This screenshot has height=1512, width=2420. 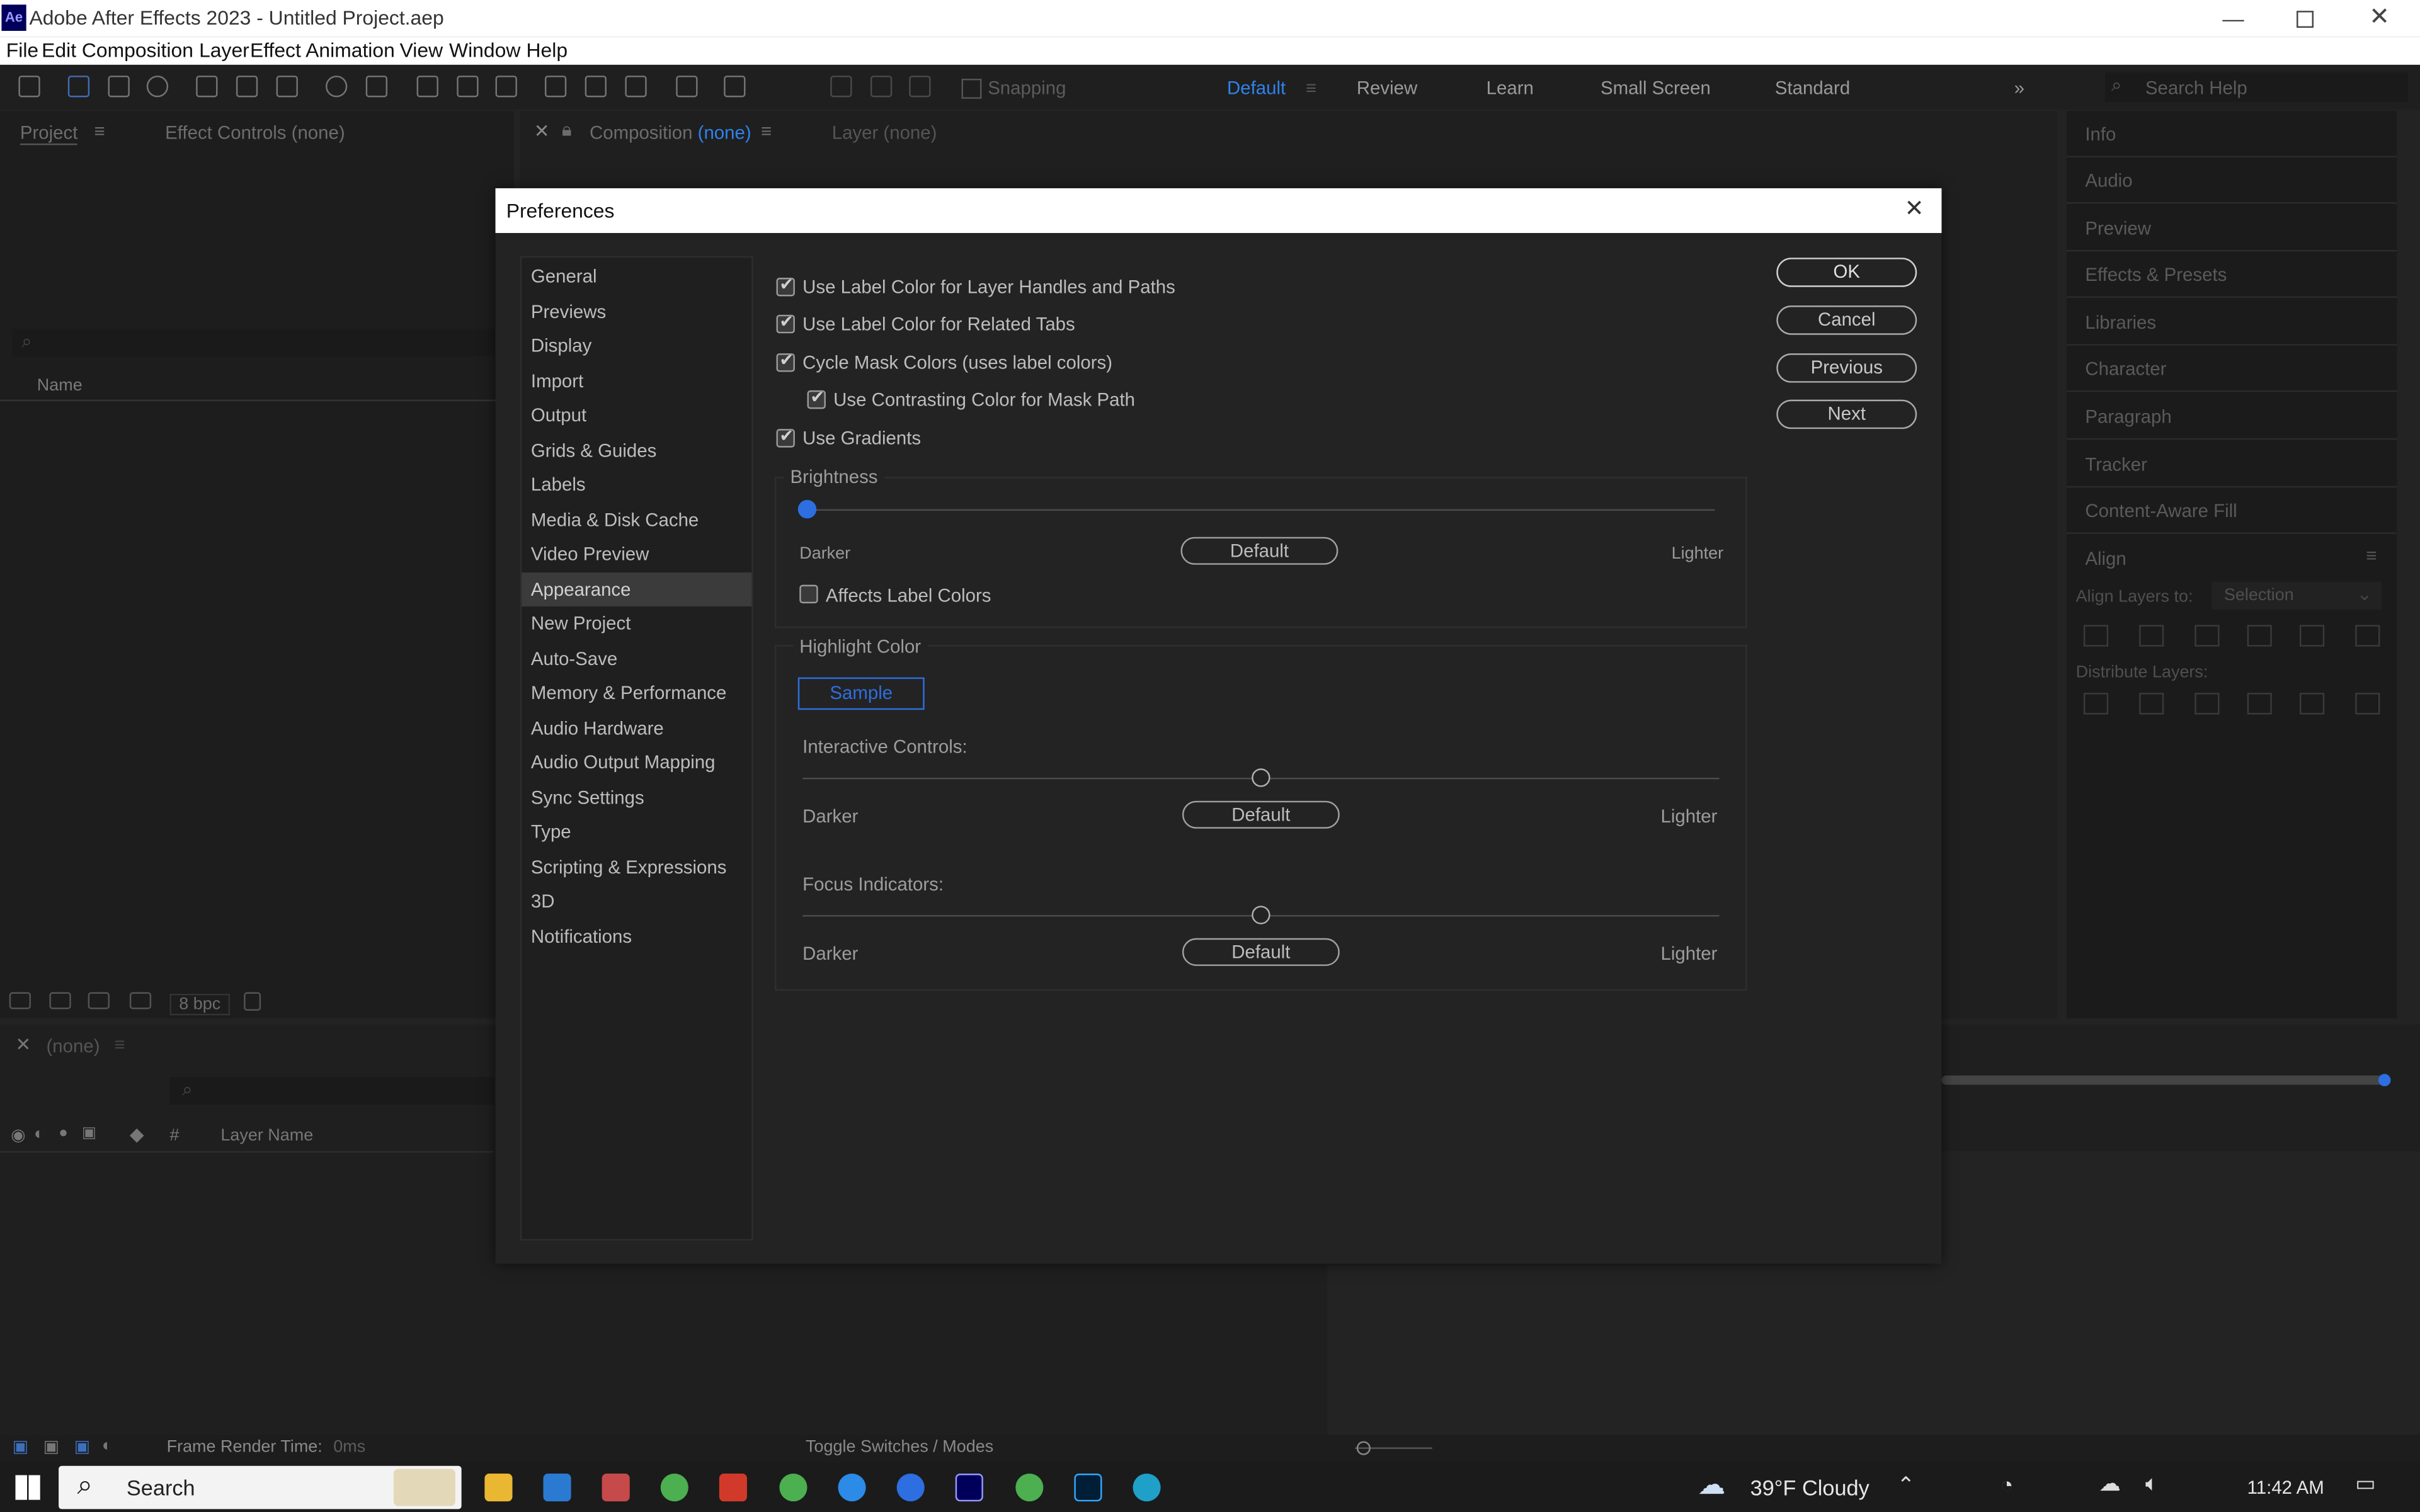 I want to click on distribute-bottom-icon, so click(x=2207, y=704).